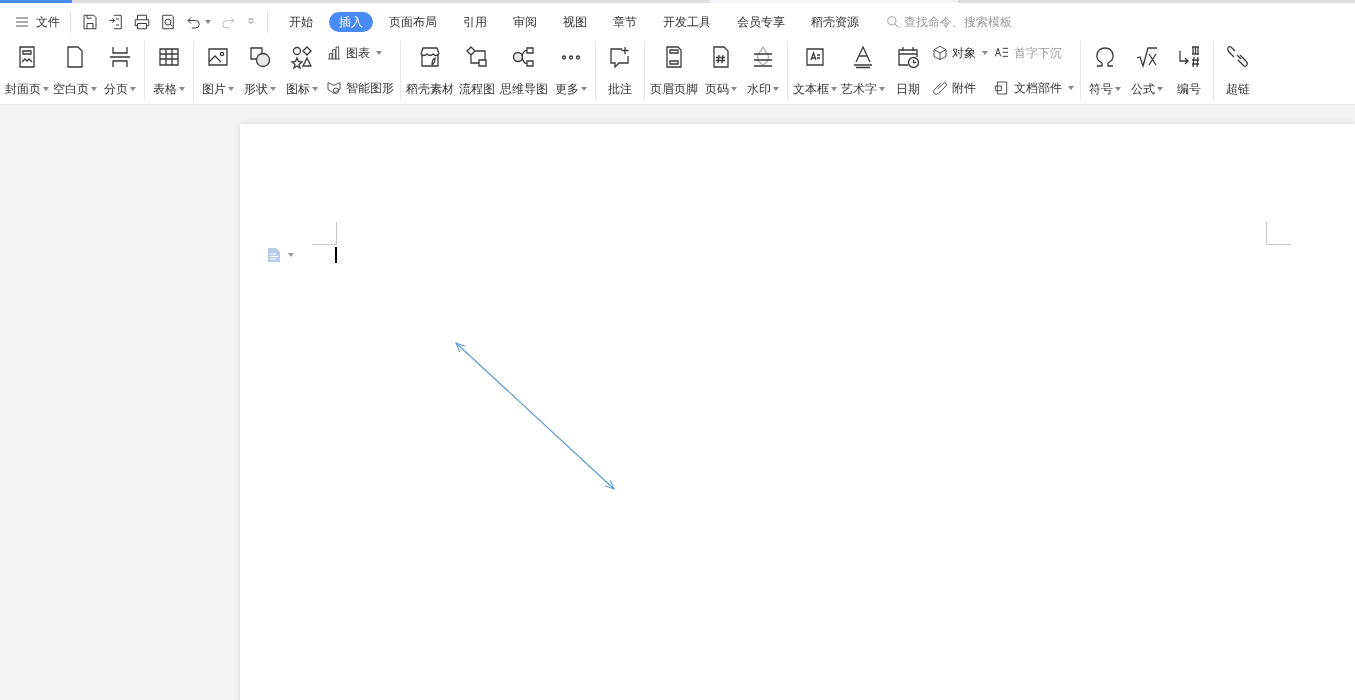 The height and width of the screenshot is (700, 1355). I want to click on picture-icon, so click(218, 57).